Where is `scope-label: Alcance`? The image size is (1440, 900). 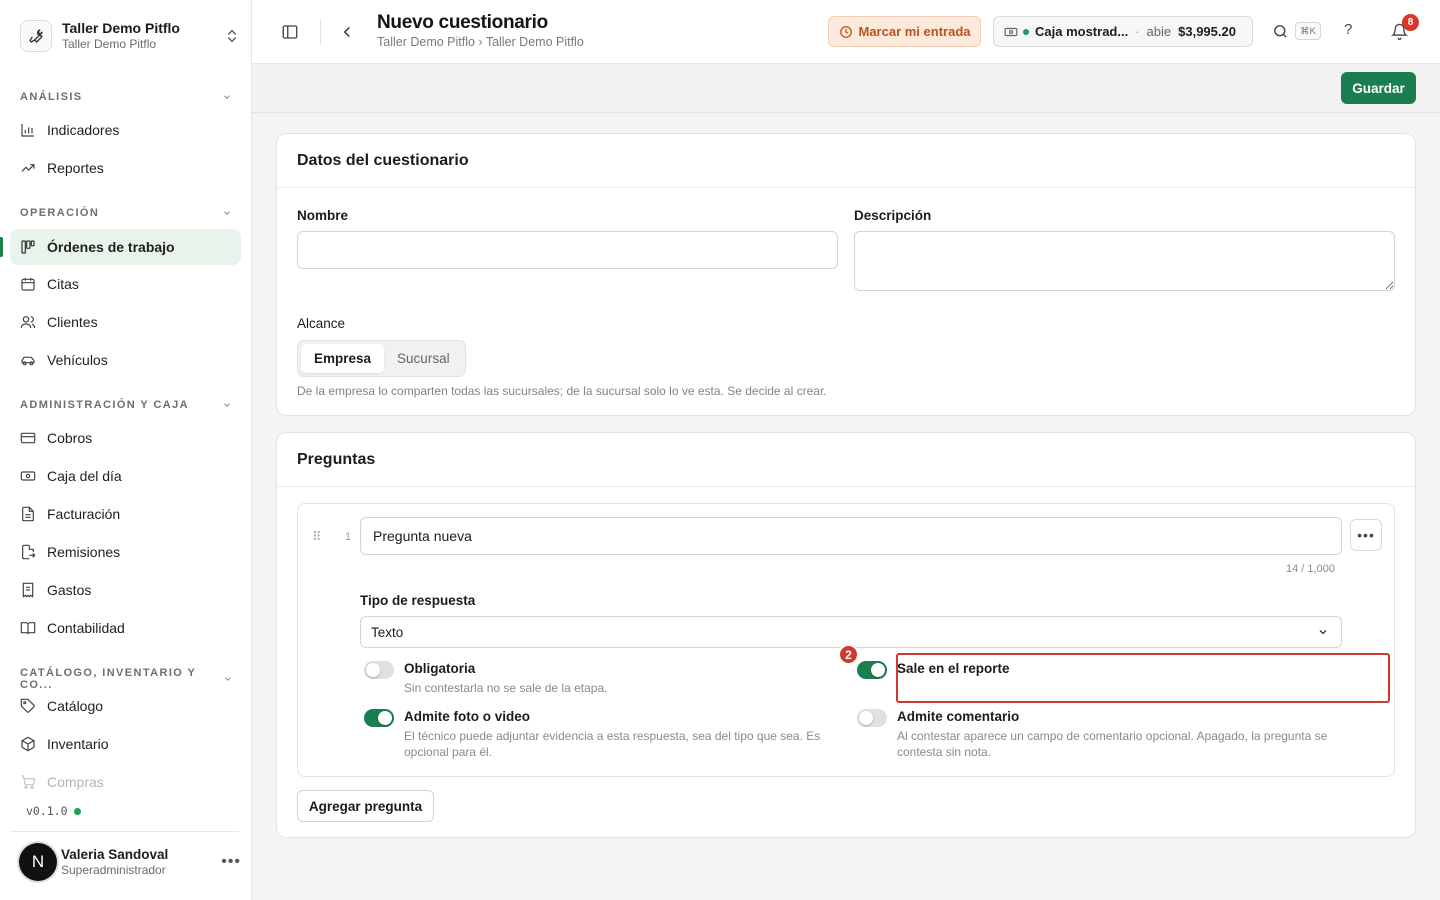
scope-label: Alcance is located at coordinates (321, 323).